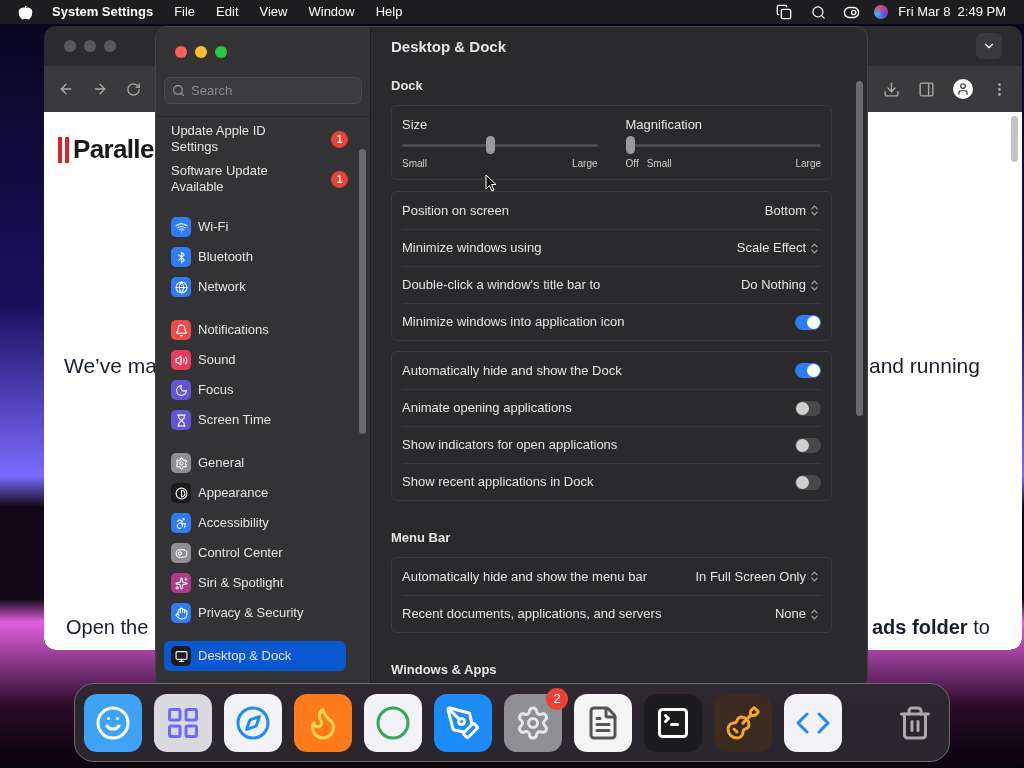  What do you see at coordinates (233, 330) in the screenshot?
I see `sidebar-label: Notifications` at bounding box center [233, 330].